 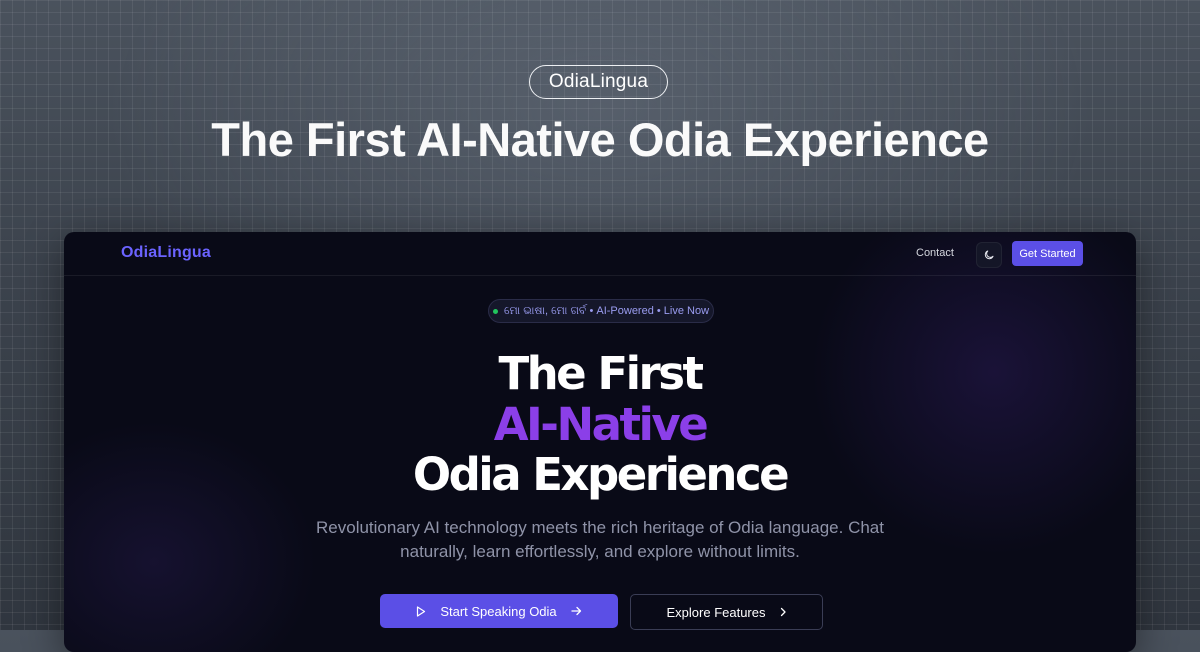 What do you see at coordinates (935, 253) in the screenshot?
I see `nav-link-contact: Contact` at bounding box center [935, 253].